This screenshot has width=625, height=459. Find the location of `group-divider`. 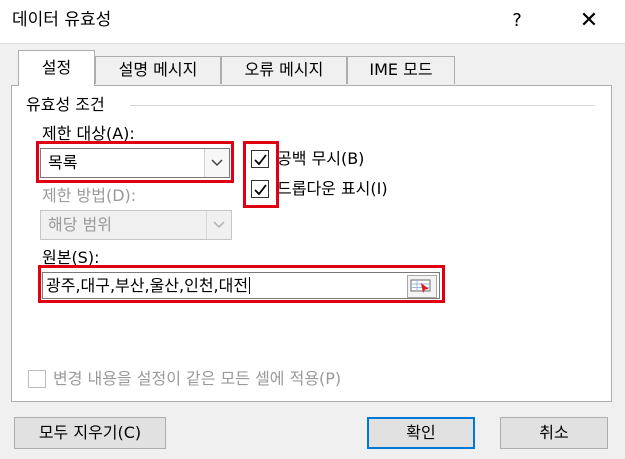

group-divider is located at coordinates (362, 105).